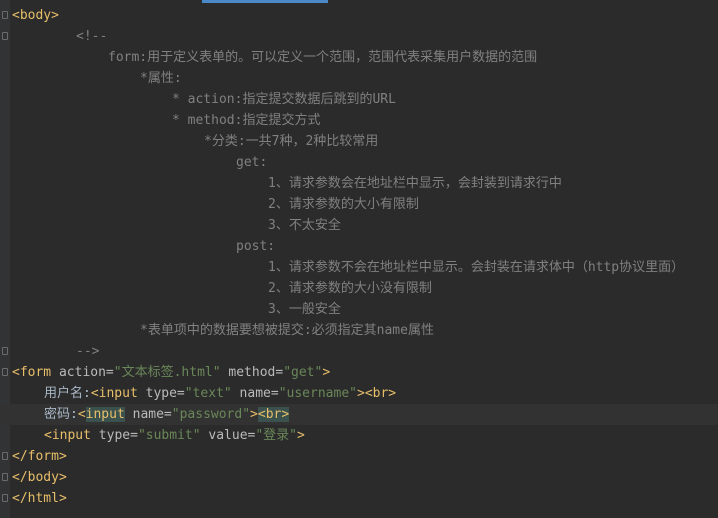 Image resolution: width=718 pixels, height=518 pixels. I want to click on code-token: 2、请求参数的大小没有限制, so click(350, 288).